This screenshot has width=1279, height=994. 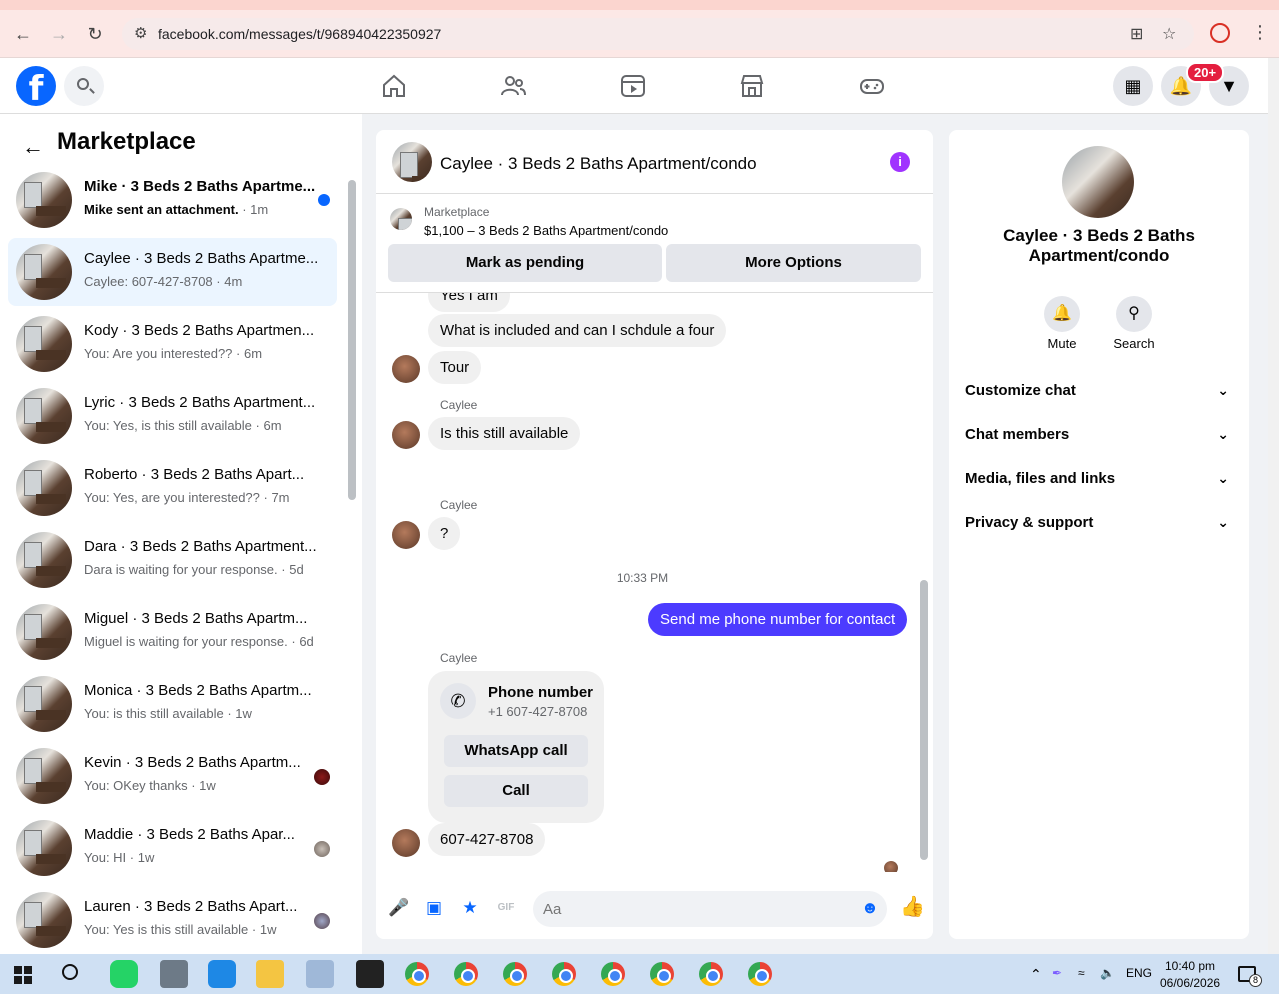 What do you see at coordinates (710, 909) in the screenshot?
I see `message-input` at bounding box center [710, 909].